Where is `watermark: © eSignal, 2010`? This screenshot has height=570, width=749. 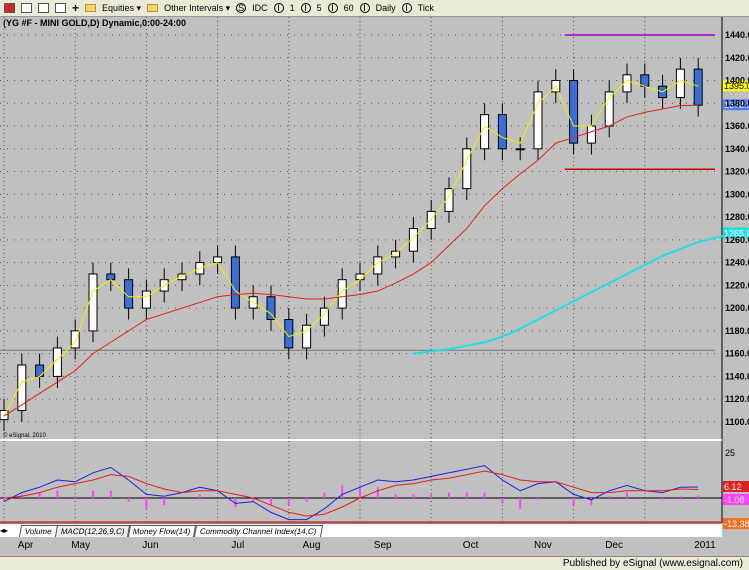 watermark: © eSignal, 2010 is located at coordinates (24, 435).